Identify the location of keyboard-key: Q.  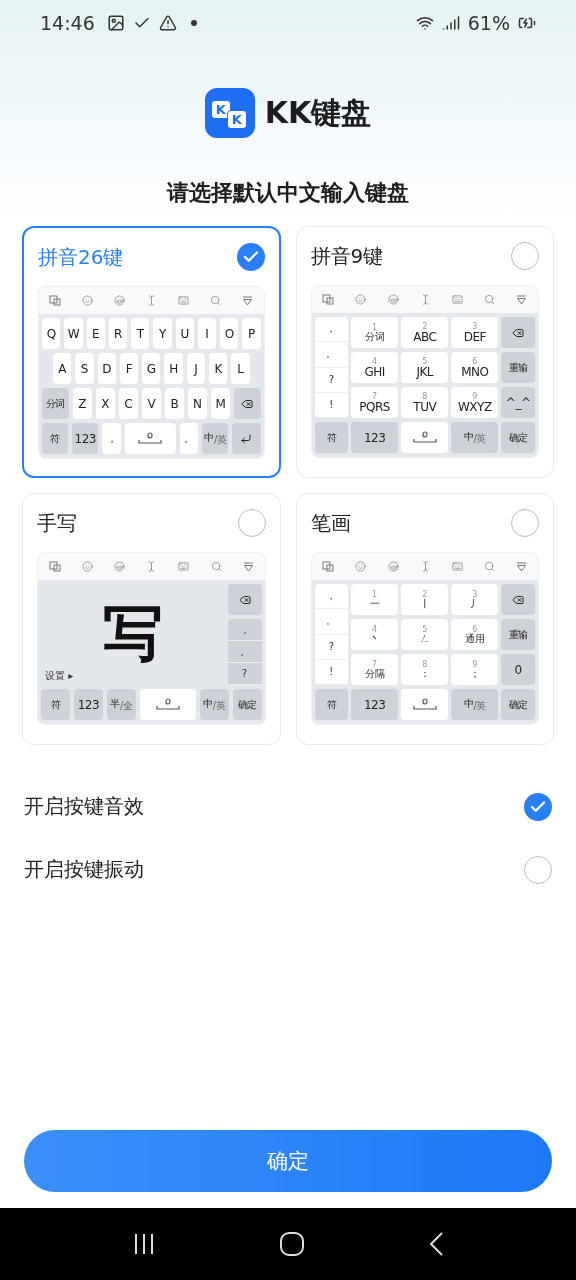
(51, 333).